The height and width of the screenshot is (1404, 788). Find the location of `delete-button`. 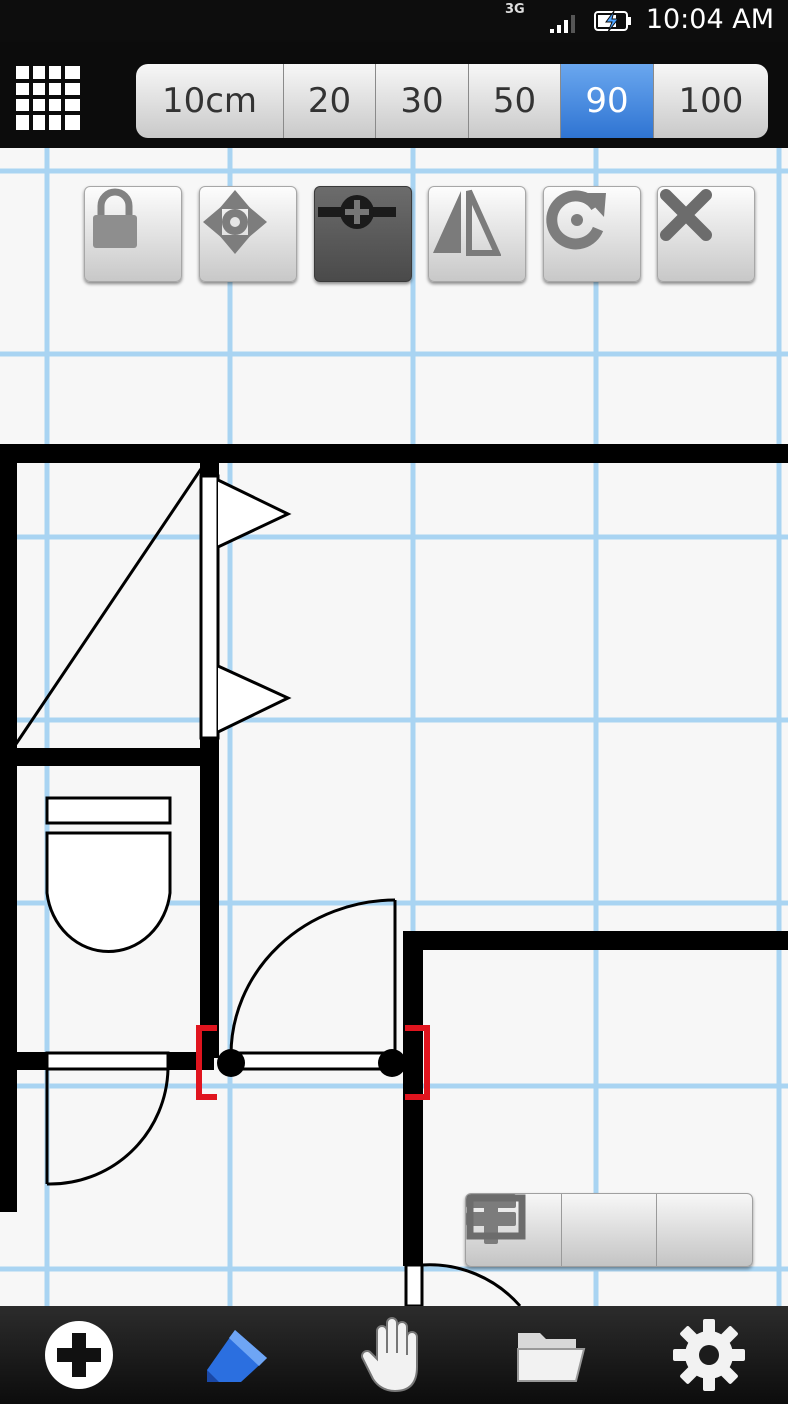

delete-button is located at coordinates (706, 234).